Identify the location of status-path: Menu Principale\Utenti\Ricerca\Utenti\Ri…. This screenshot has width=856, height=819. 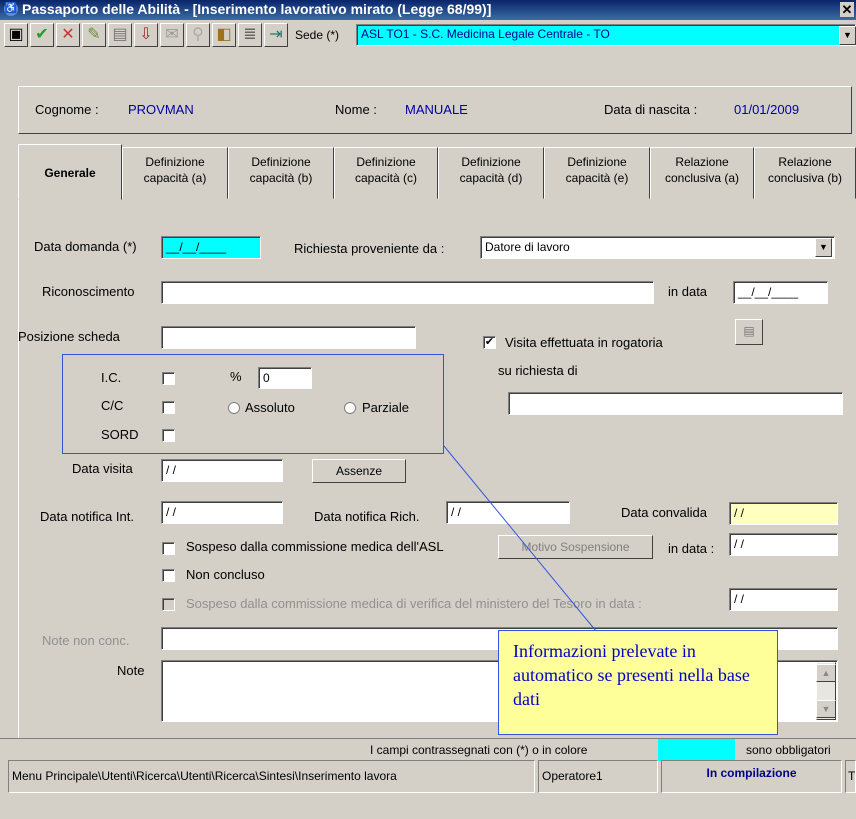
(271, 776).